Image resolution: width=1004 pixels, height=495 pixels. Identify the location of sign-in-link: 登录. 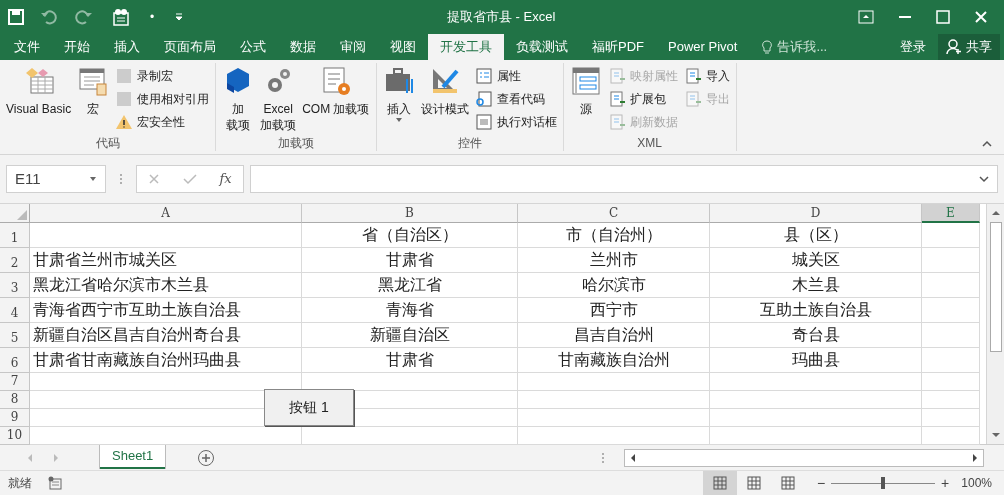
(913, 47).